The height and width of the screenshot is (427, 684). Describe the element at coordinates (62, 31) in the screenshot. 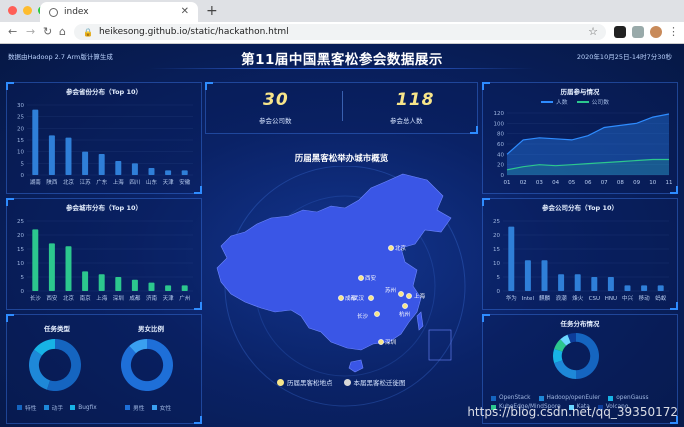

I see `home-icon: ⌂` at that location.